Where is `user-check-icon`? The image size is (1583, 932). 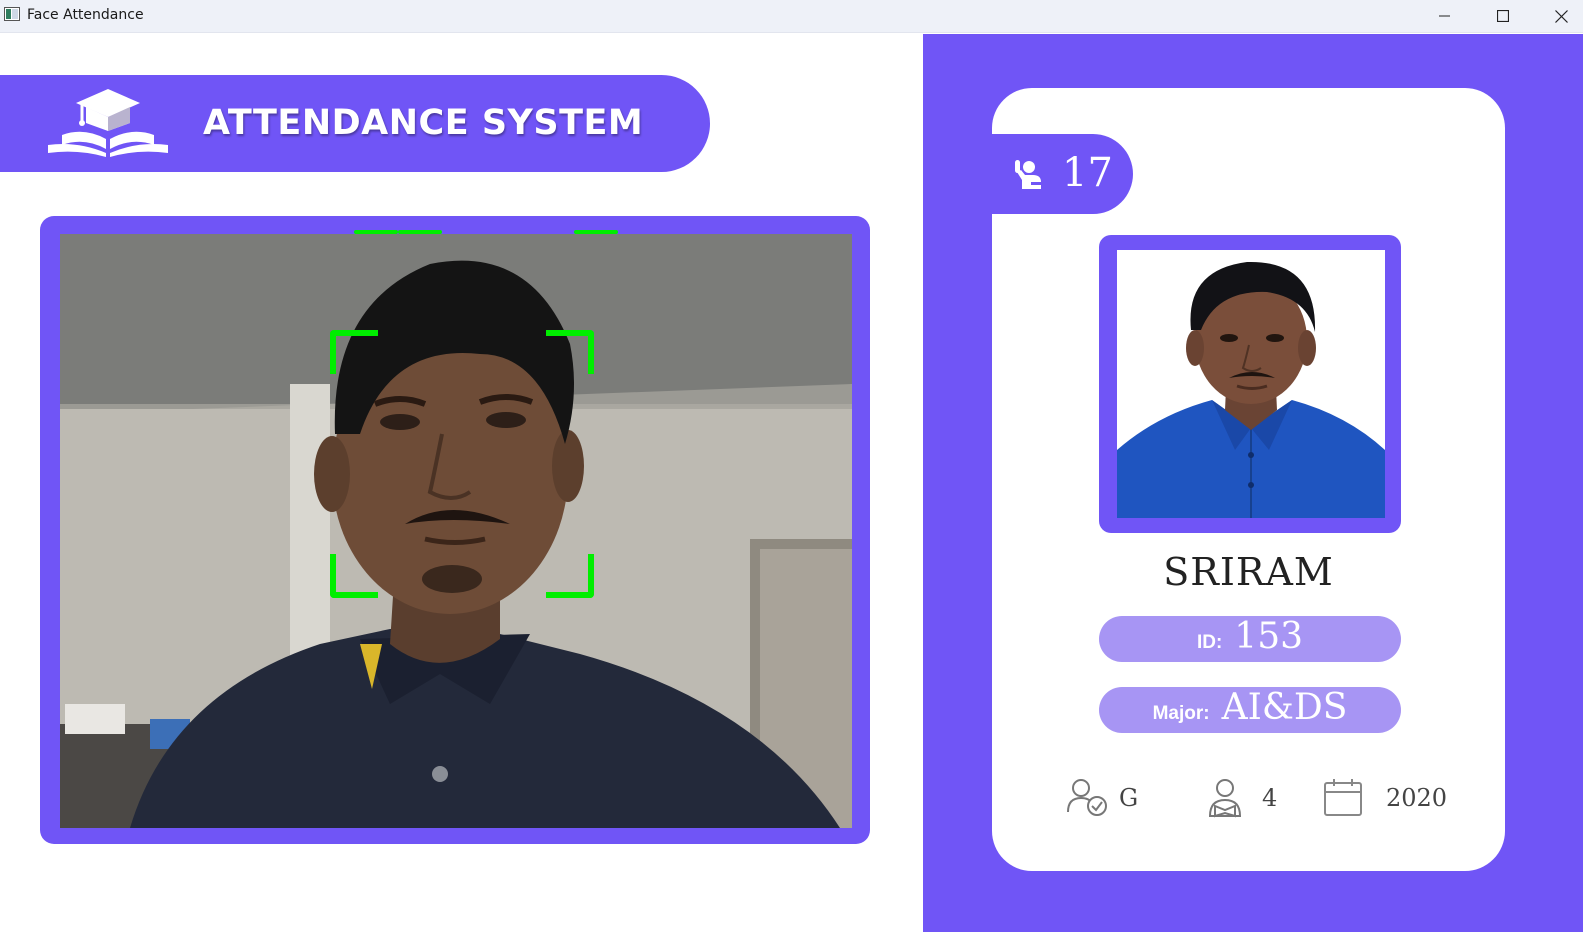
user-check-icon is located at coordinates (1087, 797).